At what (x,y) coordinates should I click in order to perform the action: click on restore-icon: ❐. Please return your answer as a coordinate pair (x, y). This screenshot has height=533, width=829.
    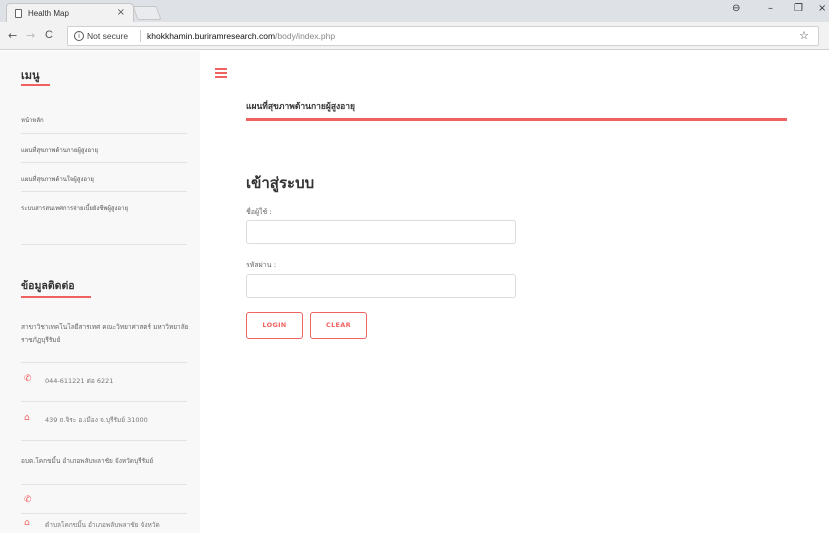
    Looking at the image, I should click on (798, 8).